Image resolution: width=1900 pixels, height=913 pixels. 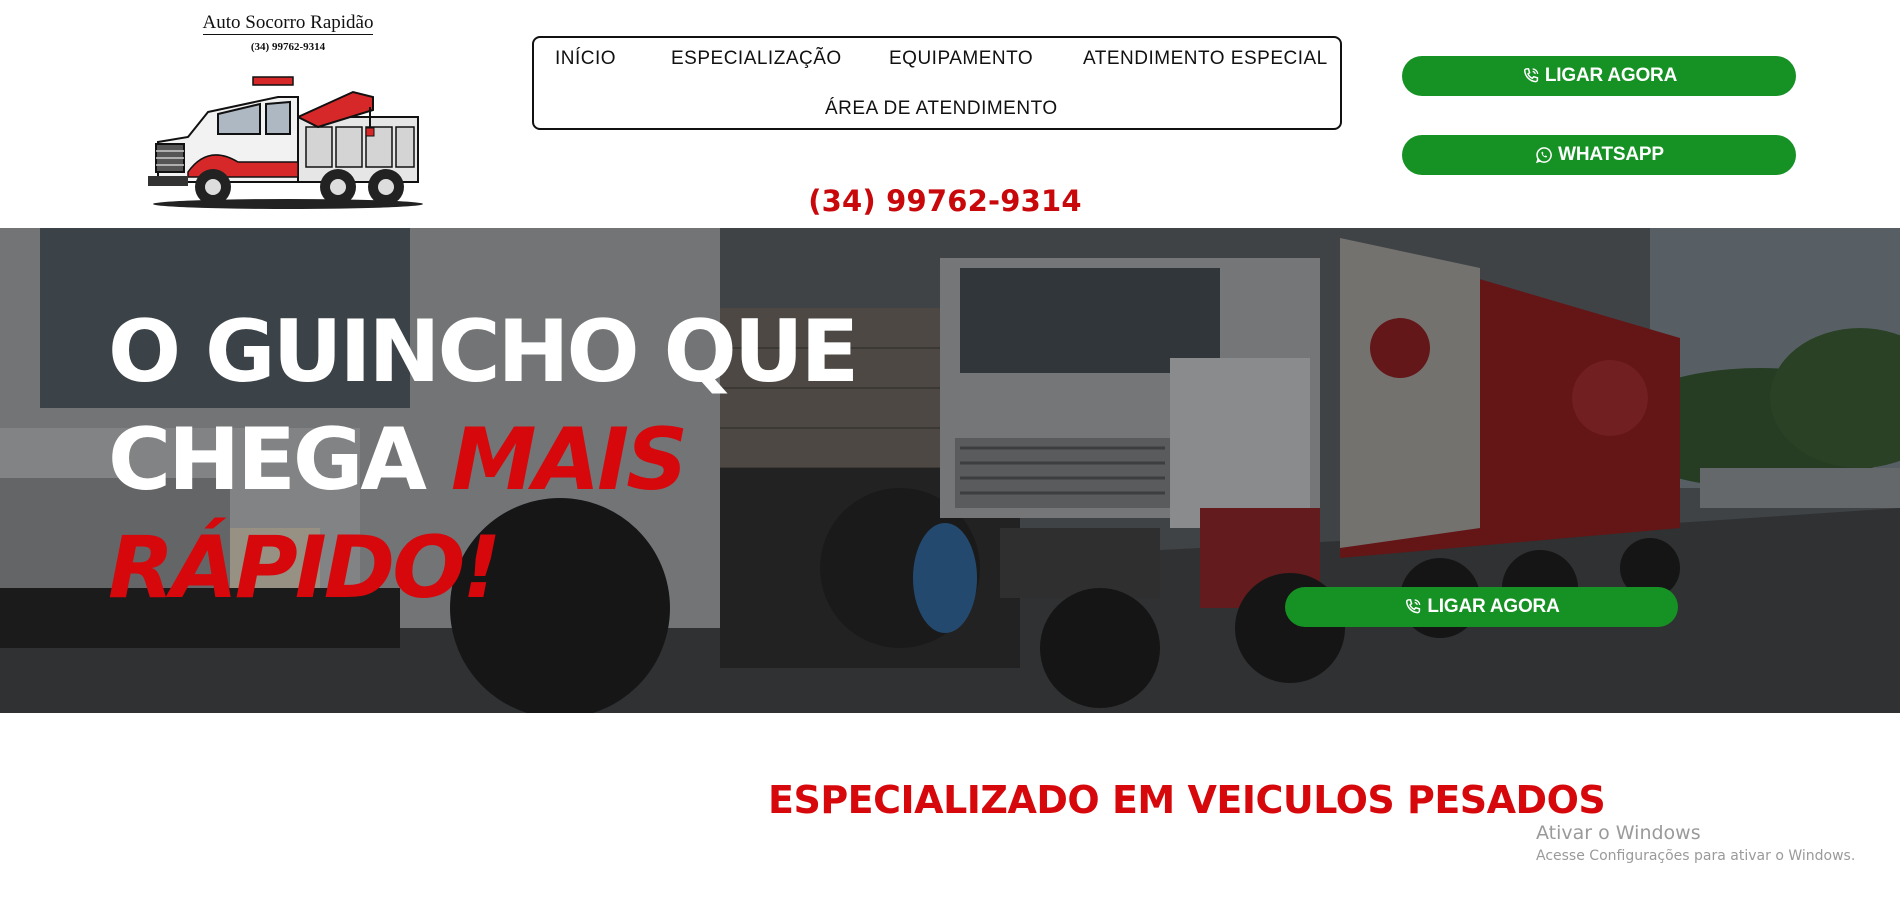 What do you see at coordinates (305, 568) in the screenshot?
I see `hero-title-rapido: RÁPIDO!` at bounding box center [305, 568].